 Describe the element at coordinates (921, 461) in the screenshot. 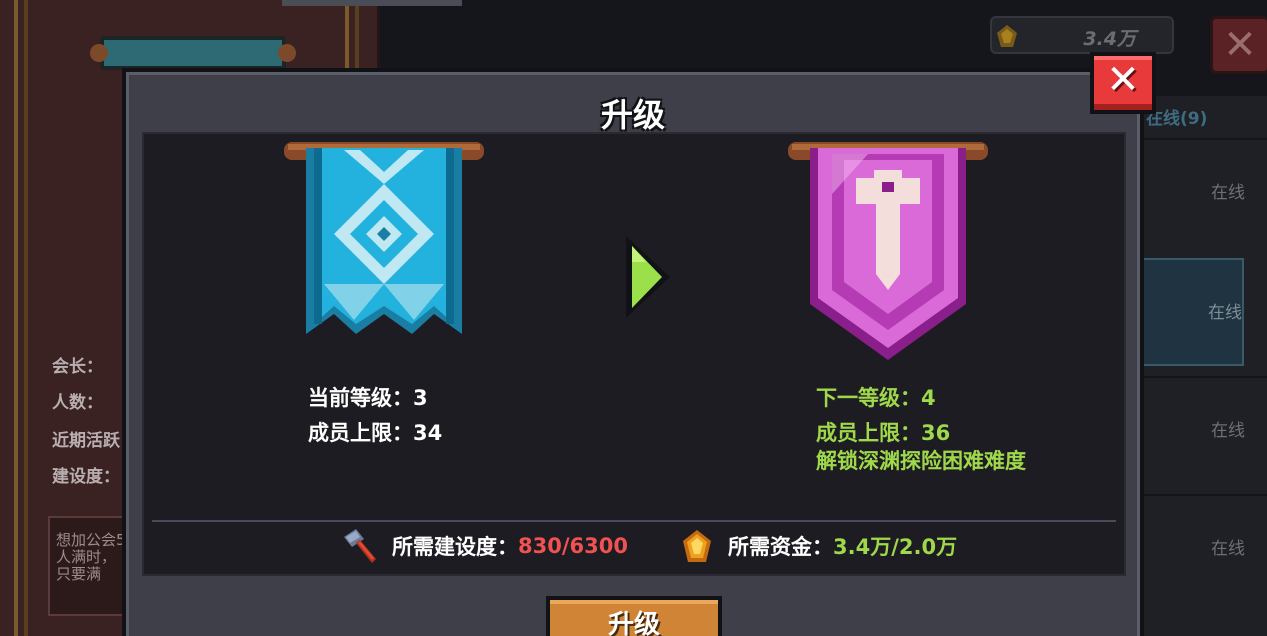

I see `next-unlock-feature: 解锁深渊探险困难难度` at that location.